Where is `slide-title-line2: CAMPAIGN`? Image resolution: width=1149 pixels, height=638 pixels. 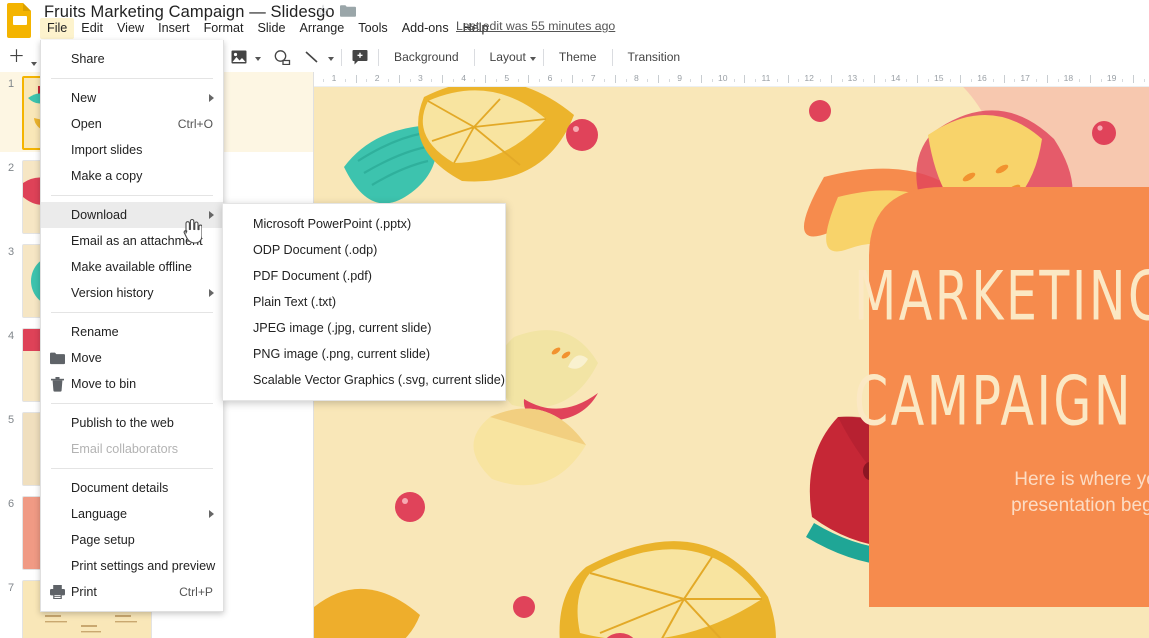 slide-title-line2: CAMPAIGN is located at coordinates (994, 401).